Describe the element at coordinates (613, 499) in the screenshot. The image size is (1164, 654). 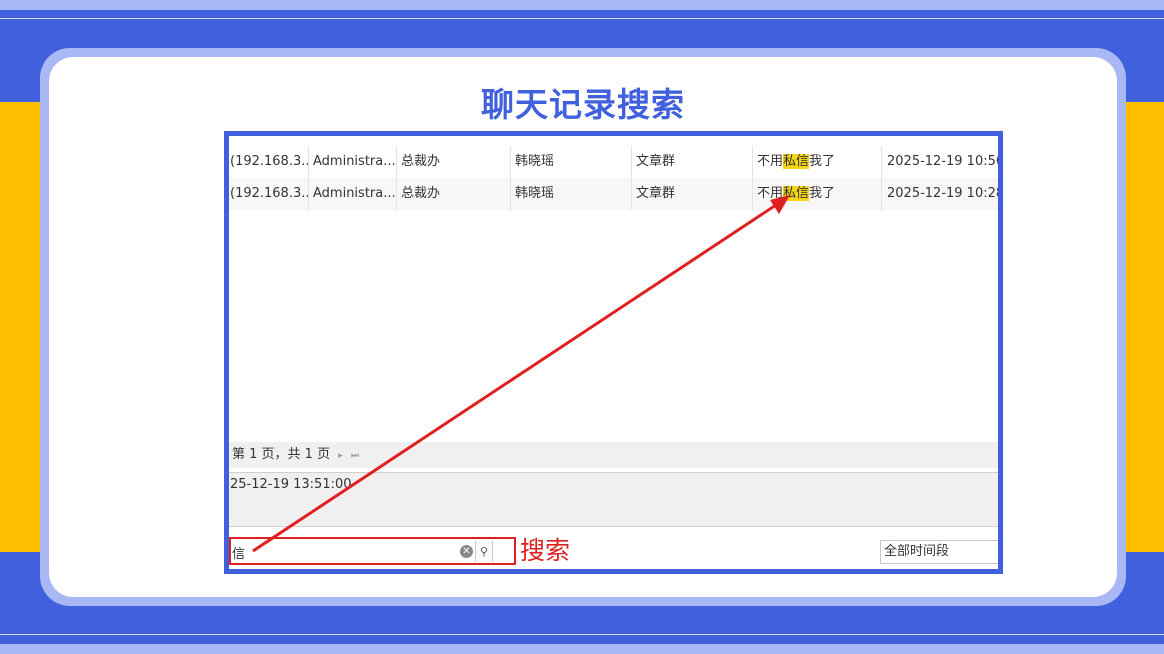
I see `status-area: 25-12-19 13:51:00` at that location.